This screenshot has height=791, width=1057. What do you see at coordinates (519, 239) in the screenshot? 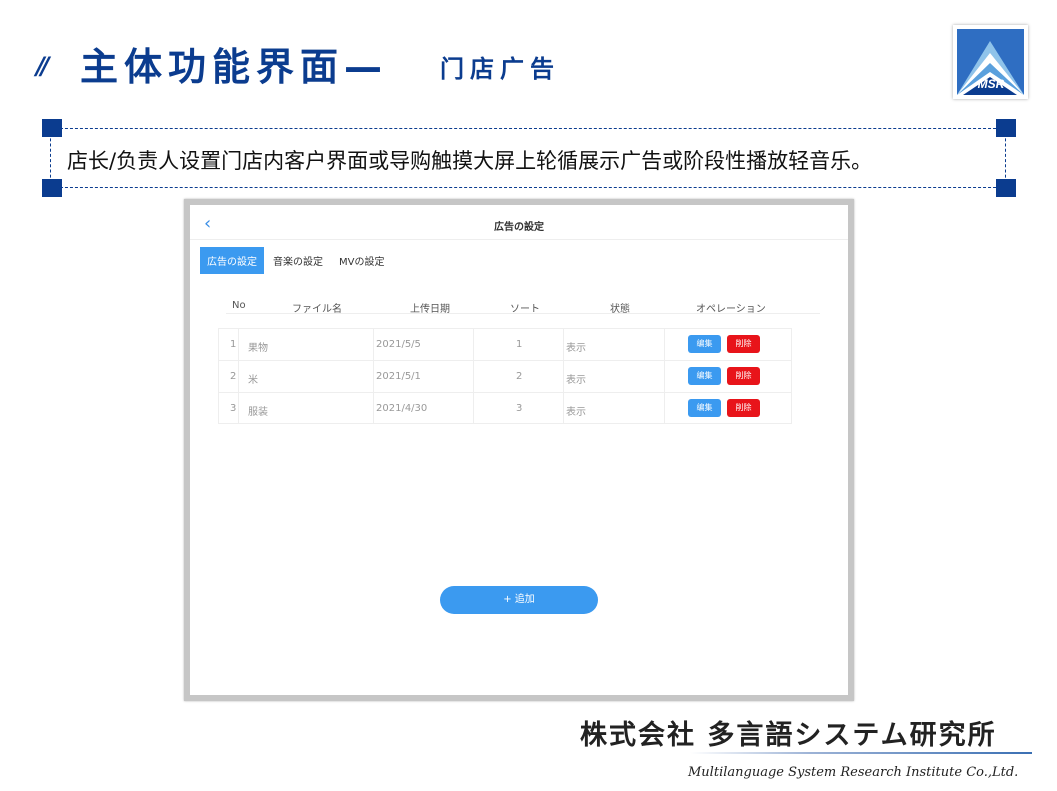
I see `header-divider` at bounding box center [519, 239].